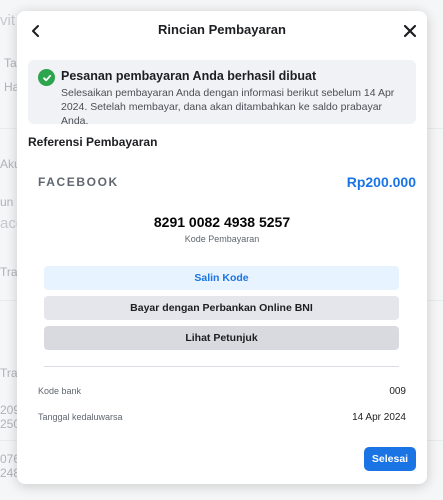 The width and height of the screenshot is (443, 500). What do you see at coordinates (221, 278) in the screenshot?
I see `copy-code-button: Salin Kode` at bounding box center [221, 278].